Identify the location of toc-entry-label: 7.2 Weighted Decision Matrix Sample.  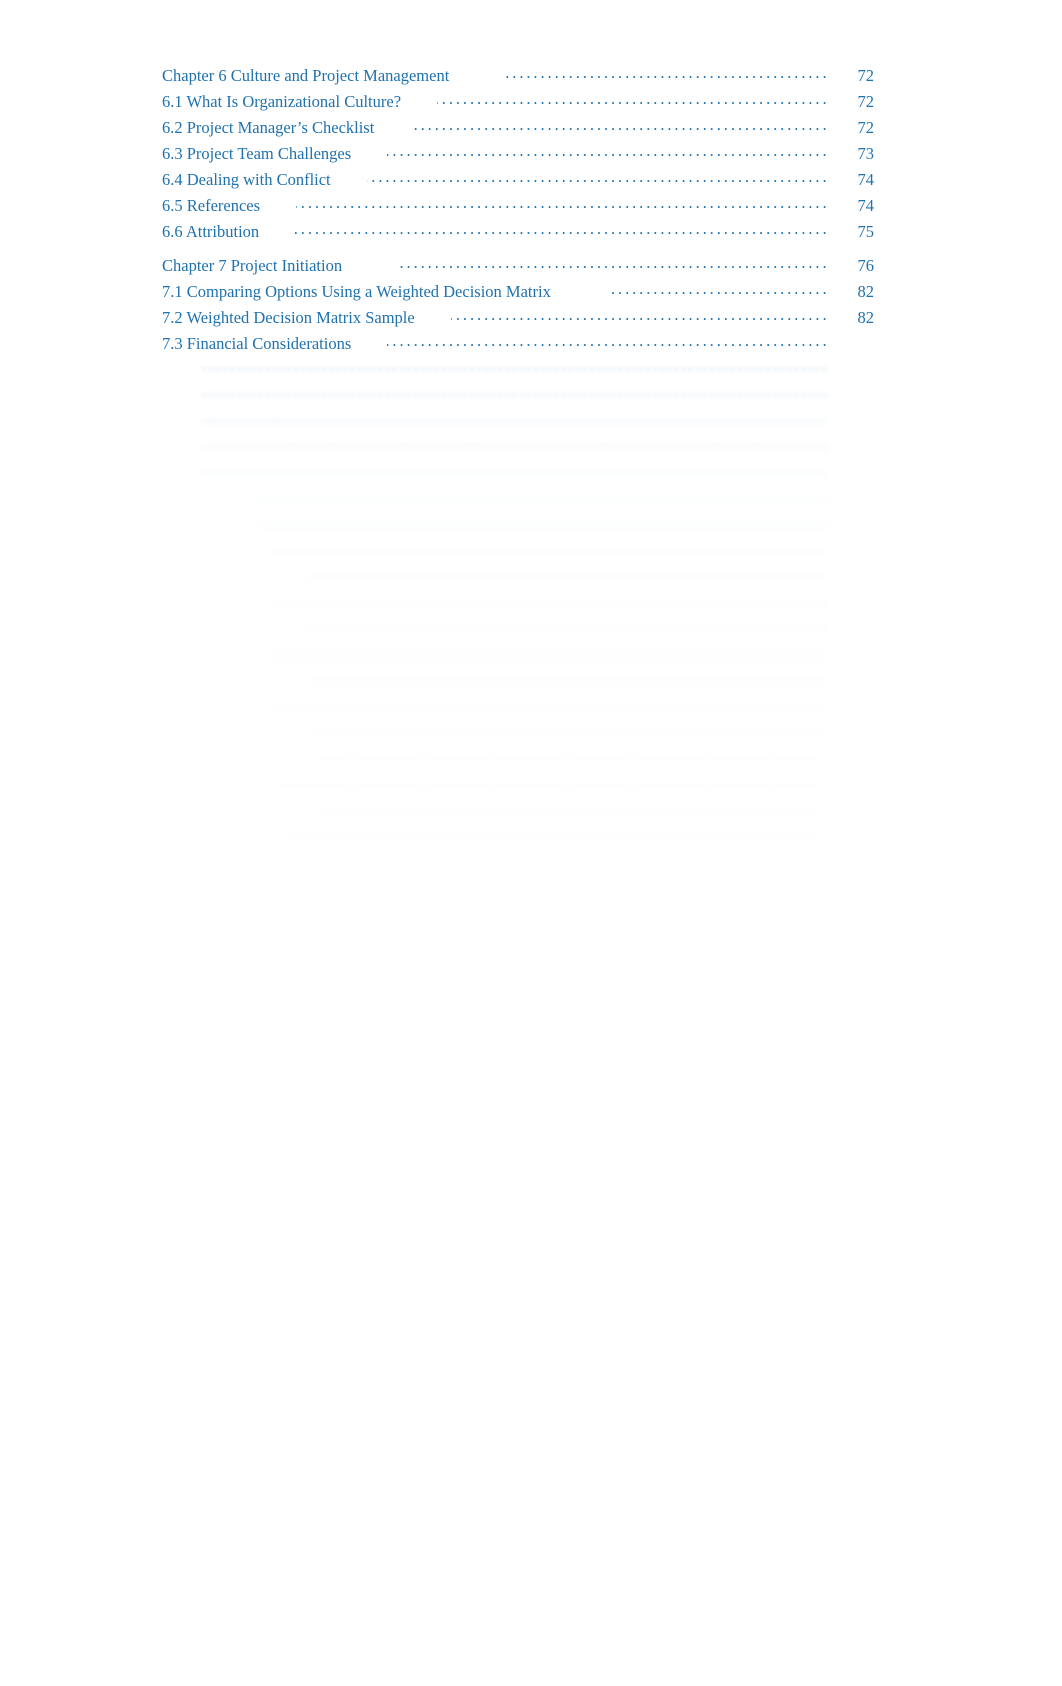
(288, 317).